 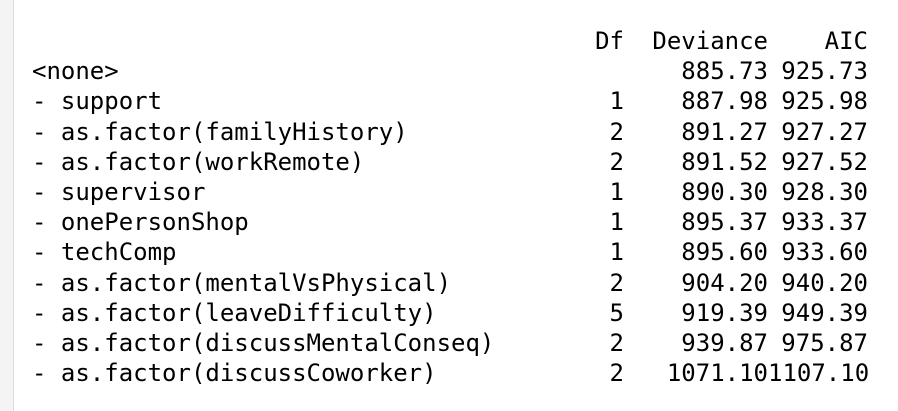 I want to click on row-term: - as.factor(discussCoworker), so click(x=234, y=373).